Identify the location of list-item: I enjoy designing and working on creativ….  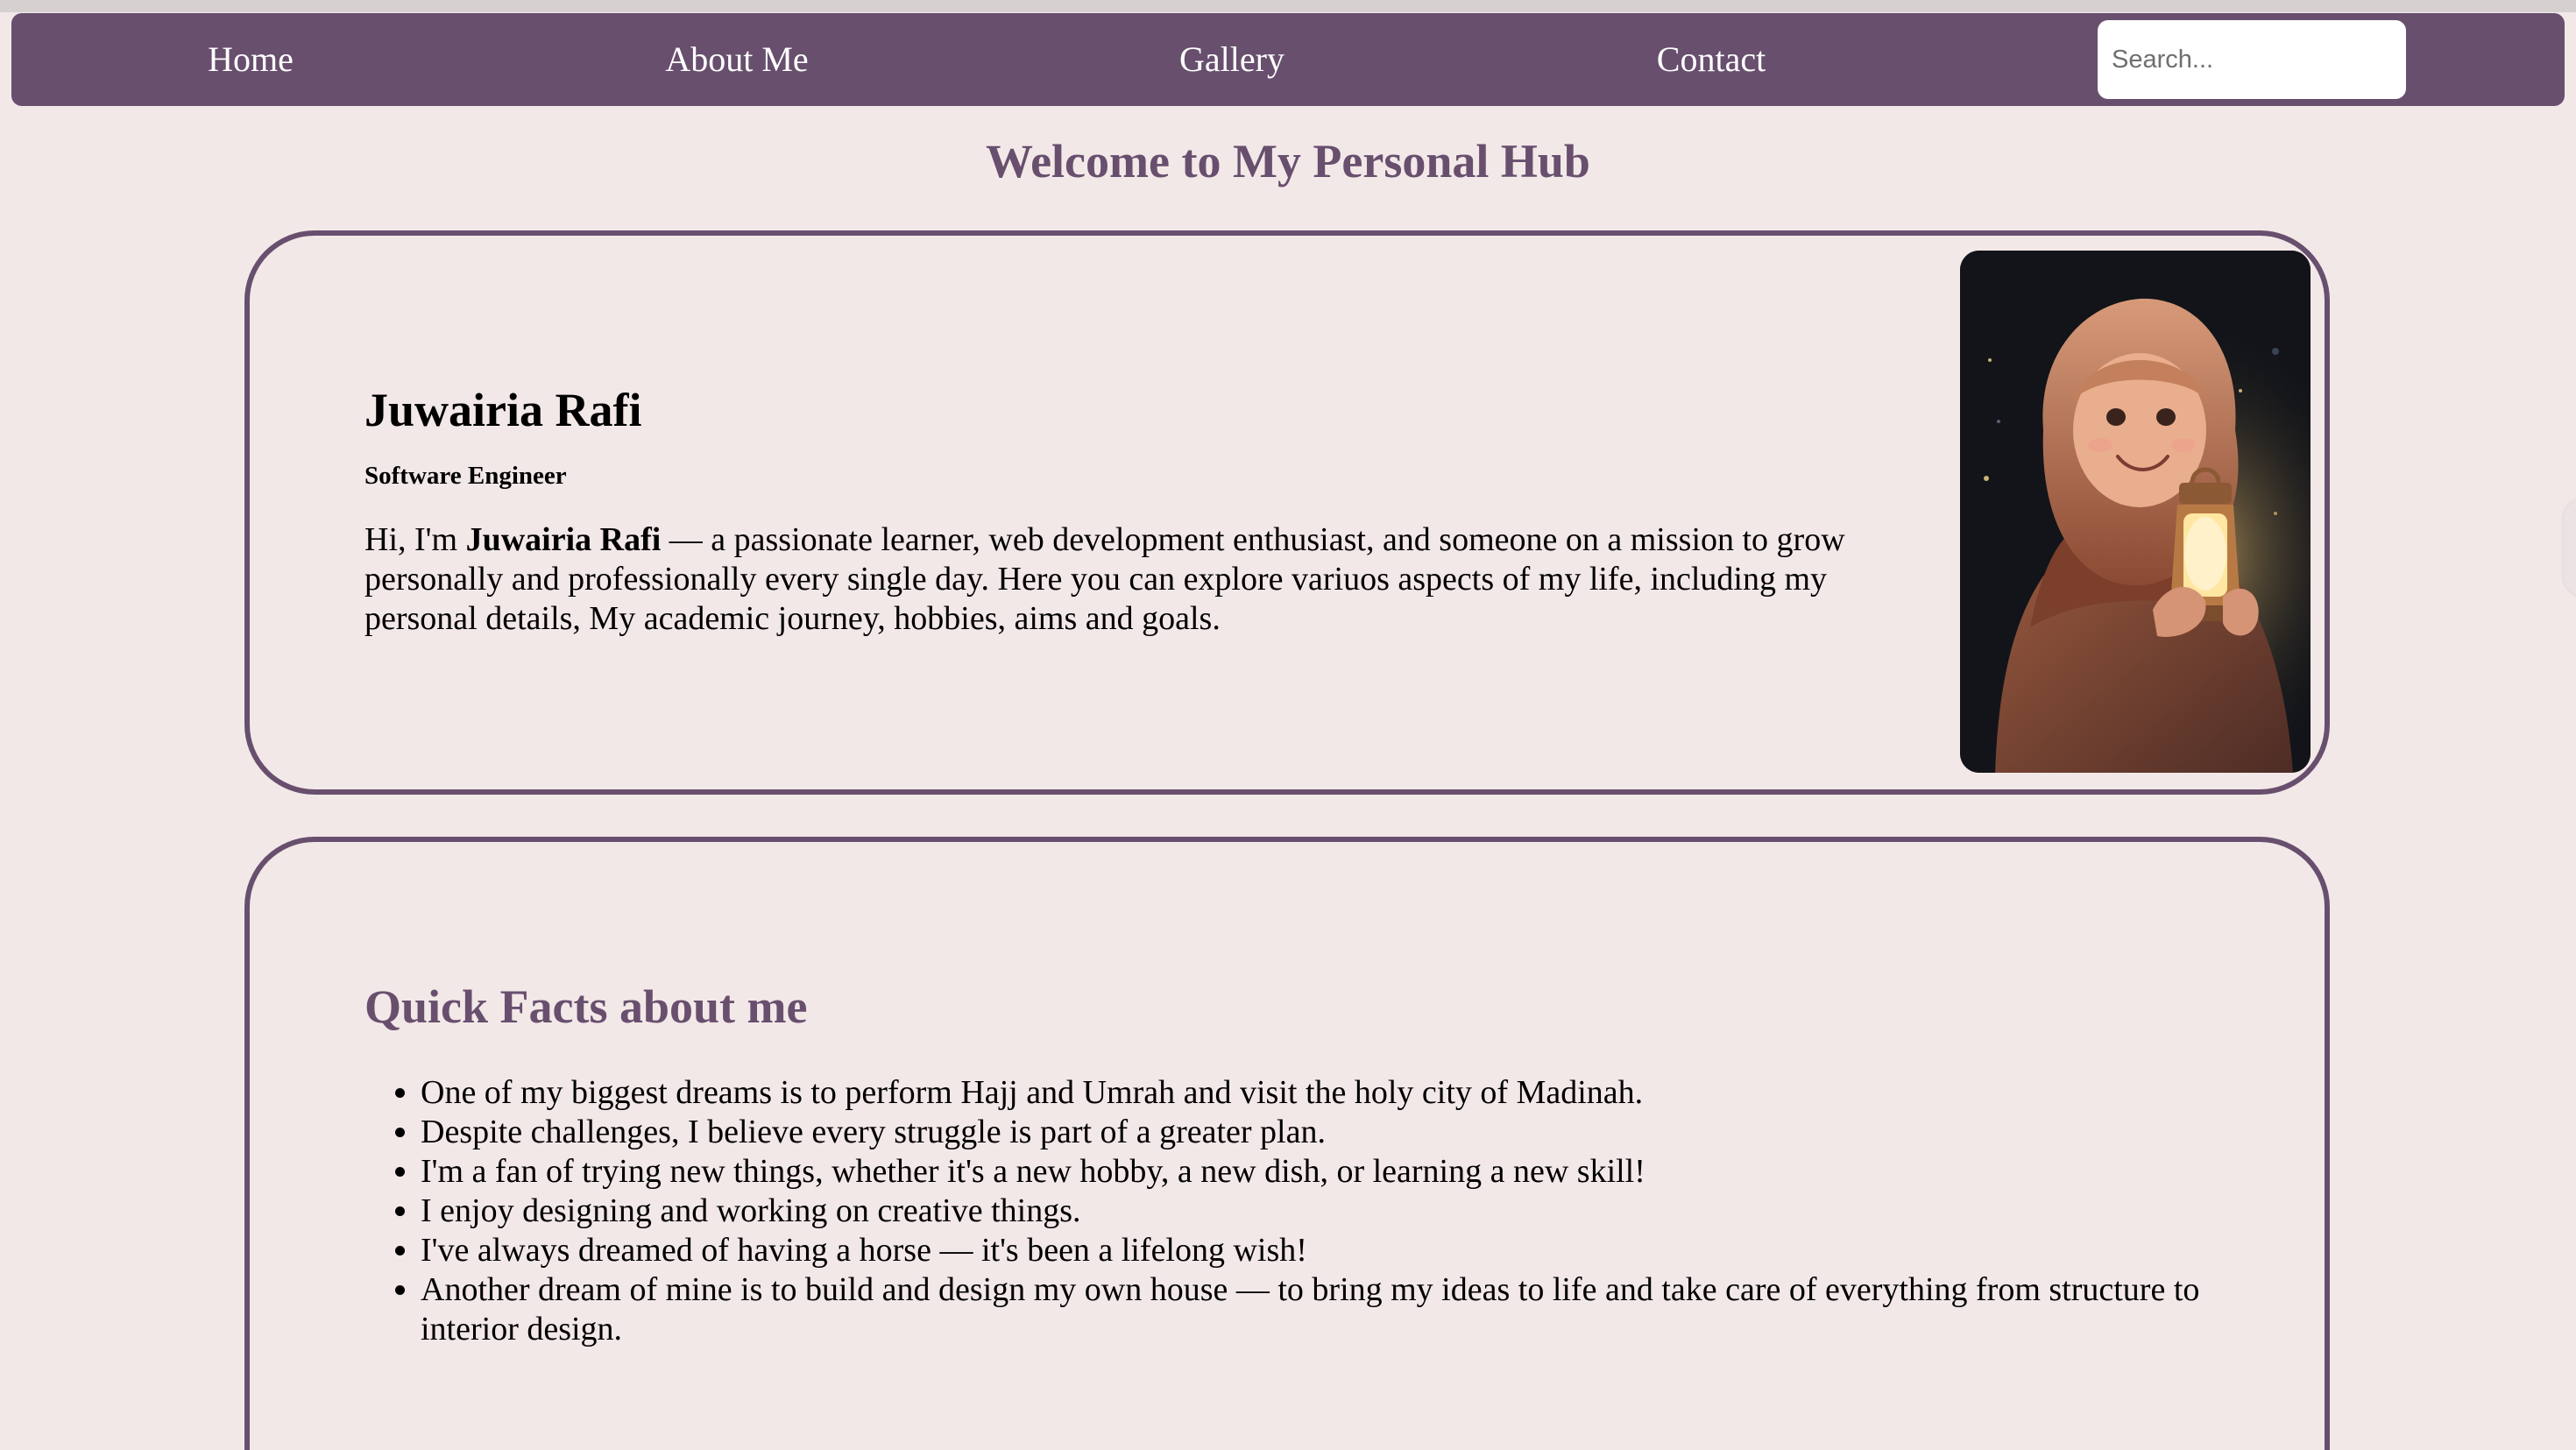
(1341, 1211).